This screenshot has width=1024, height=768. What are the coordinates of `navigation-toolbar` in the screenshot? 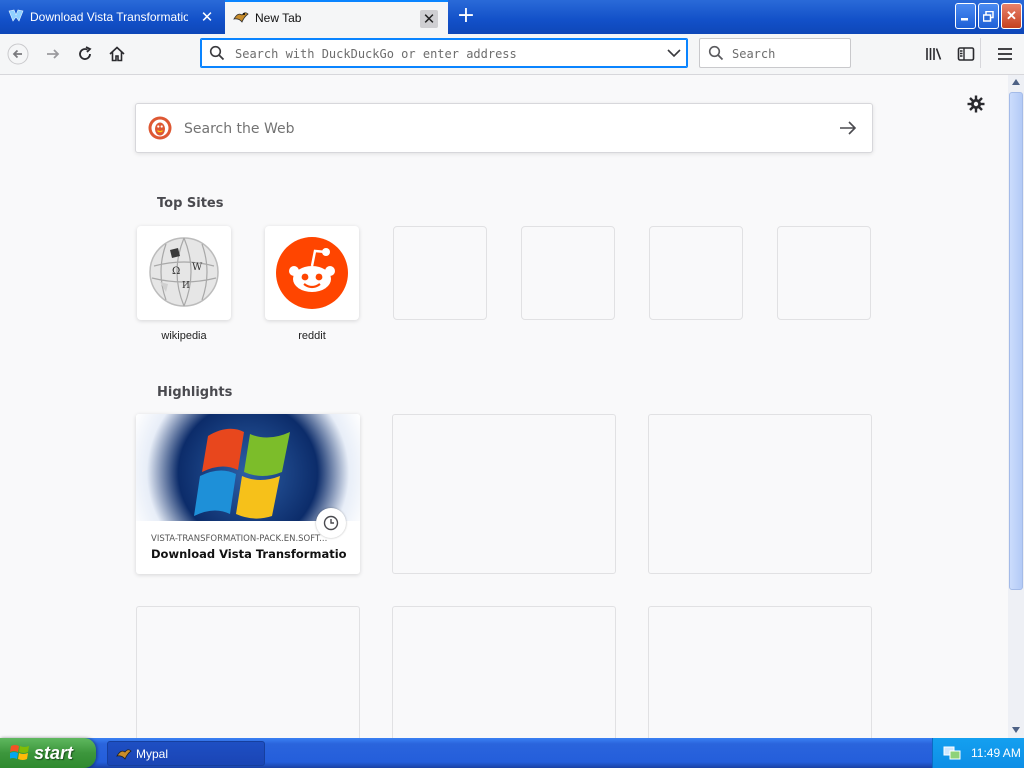 It's located at (512, 54).